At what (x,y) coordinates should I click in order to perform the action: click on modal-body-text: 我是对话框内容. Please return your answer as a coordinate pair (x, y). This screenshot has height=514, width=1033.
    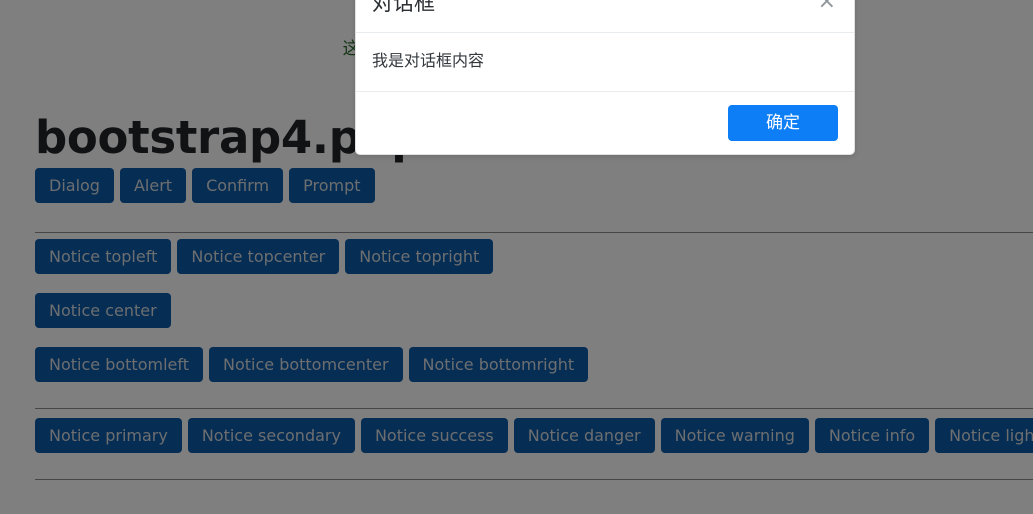
    Looking at the image, I should click on (605, 62).